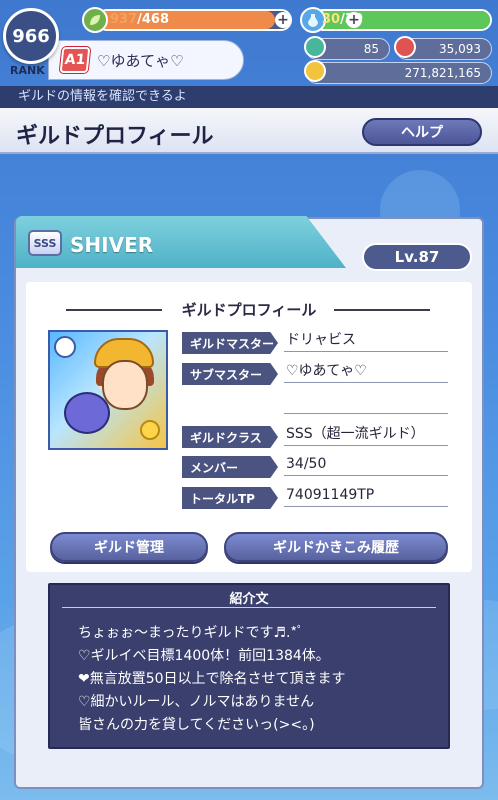  I want to click on guild-class-value: SSS（超一流ギルド）, so click(366, 435).